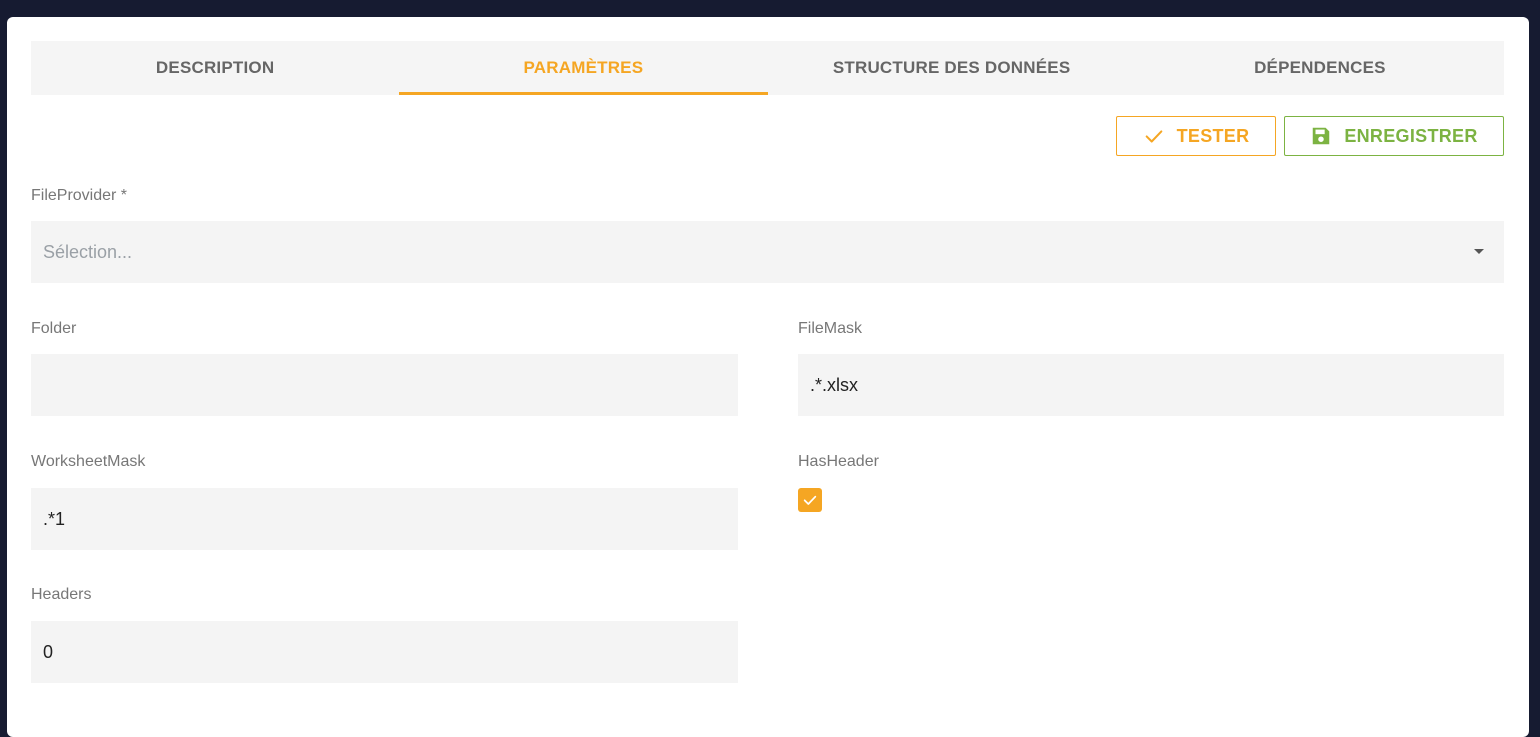  I want to click on floppy-disk-icon, so click(1321, 136).